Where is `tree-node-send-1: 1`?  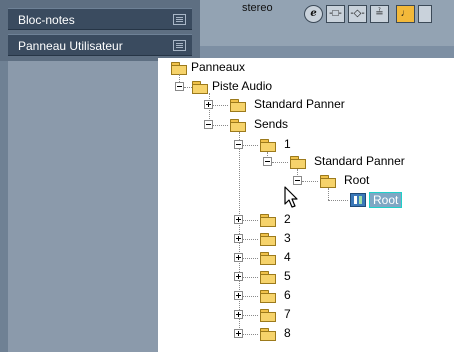
tree-node-send-1: 1 is located at coordinates (287, 144).